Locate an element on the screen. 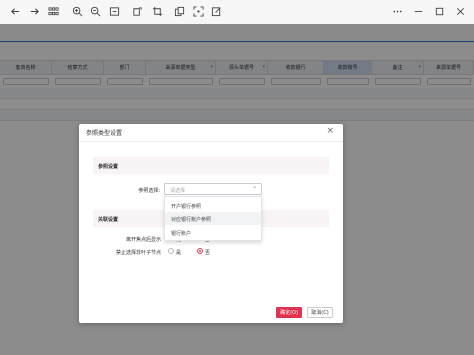 This screenshot has height=355, width=474. rotate-icon is located at coordinates (137, 11).